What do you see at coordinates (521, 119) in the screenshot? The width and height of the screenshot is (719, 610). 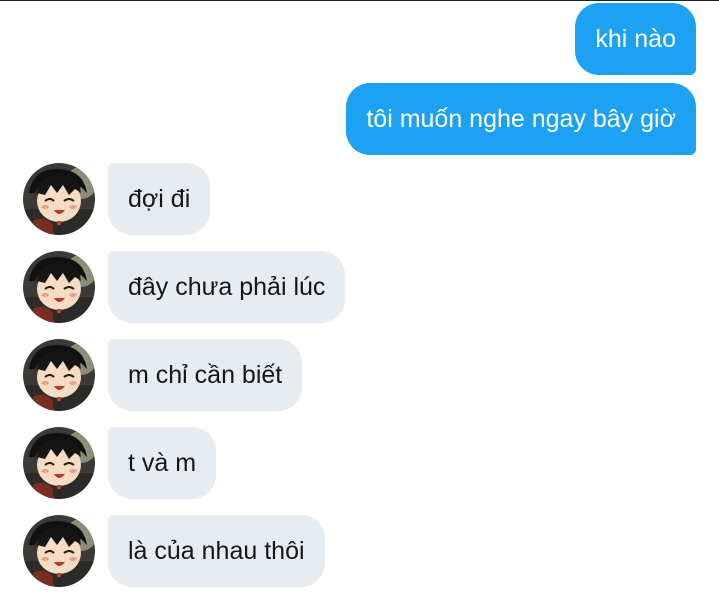 I see `message-outgoing: tôi muốn nghe ngay bây giờ` at bounding box center [521, 119].